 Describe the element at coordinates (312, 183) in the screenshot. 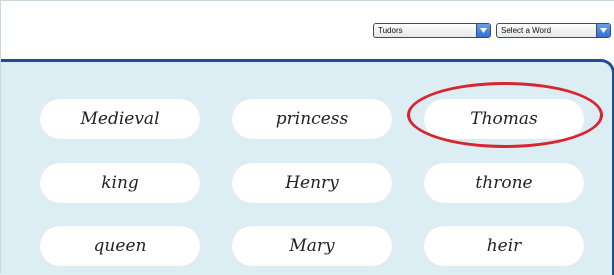

I see `word-button-henry: Henry` at that location.